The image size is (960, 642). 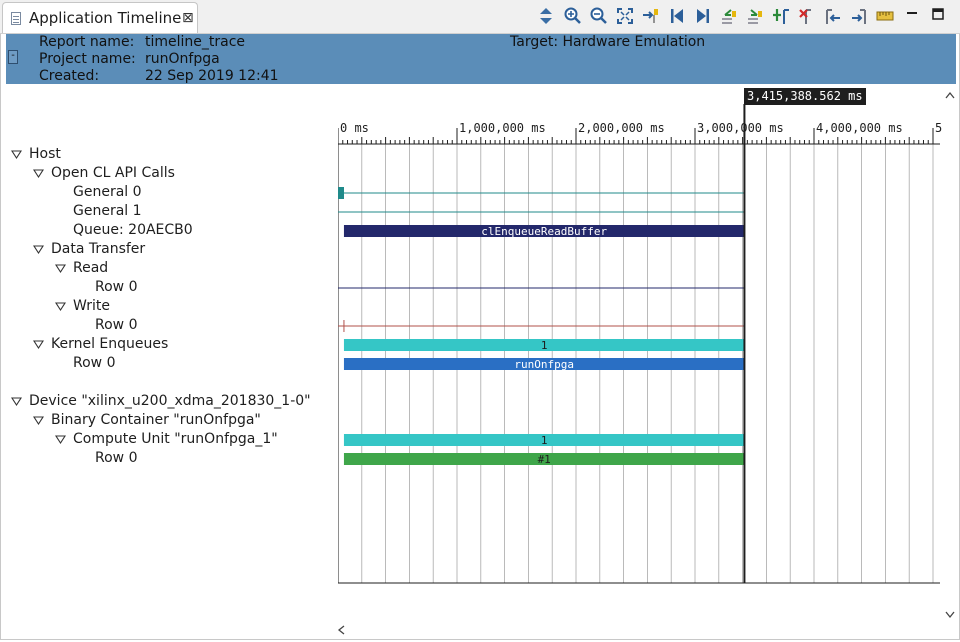 I want to click on kernel-row-bar-label: runOnfpga, so click(x=544, y=364).